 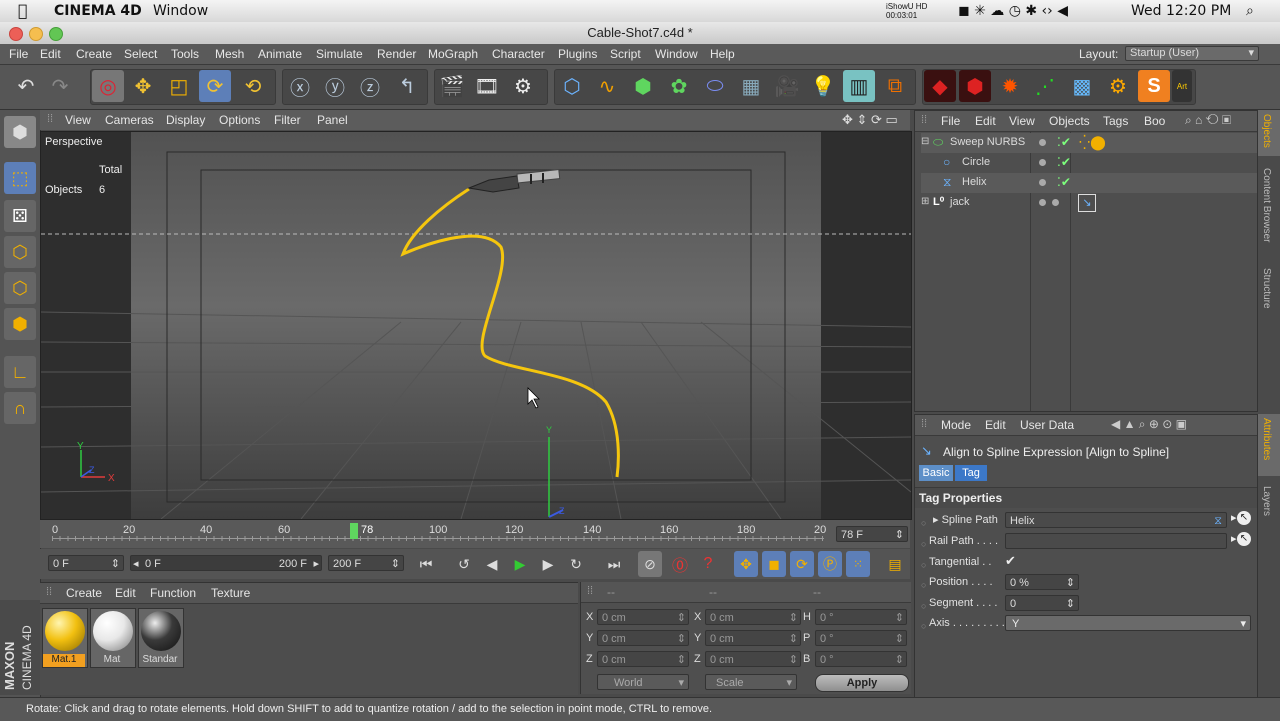 What do you see at coordinates (823, 86) in the screenshot?
I see `light-icon: 💡` at bounding box center [823, 86].